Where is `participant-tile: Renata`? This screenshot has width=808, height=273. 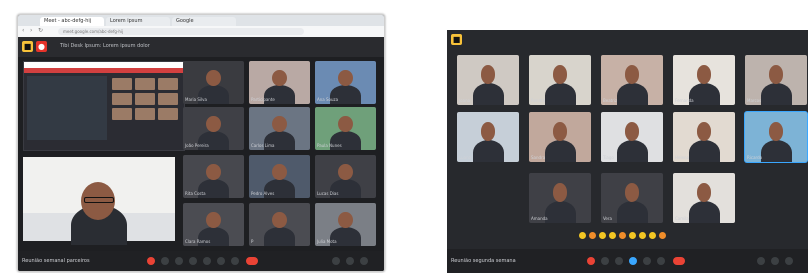 participant-tile: Renata is located at coordinates (560, 80).